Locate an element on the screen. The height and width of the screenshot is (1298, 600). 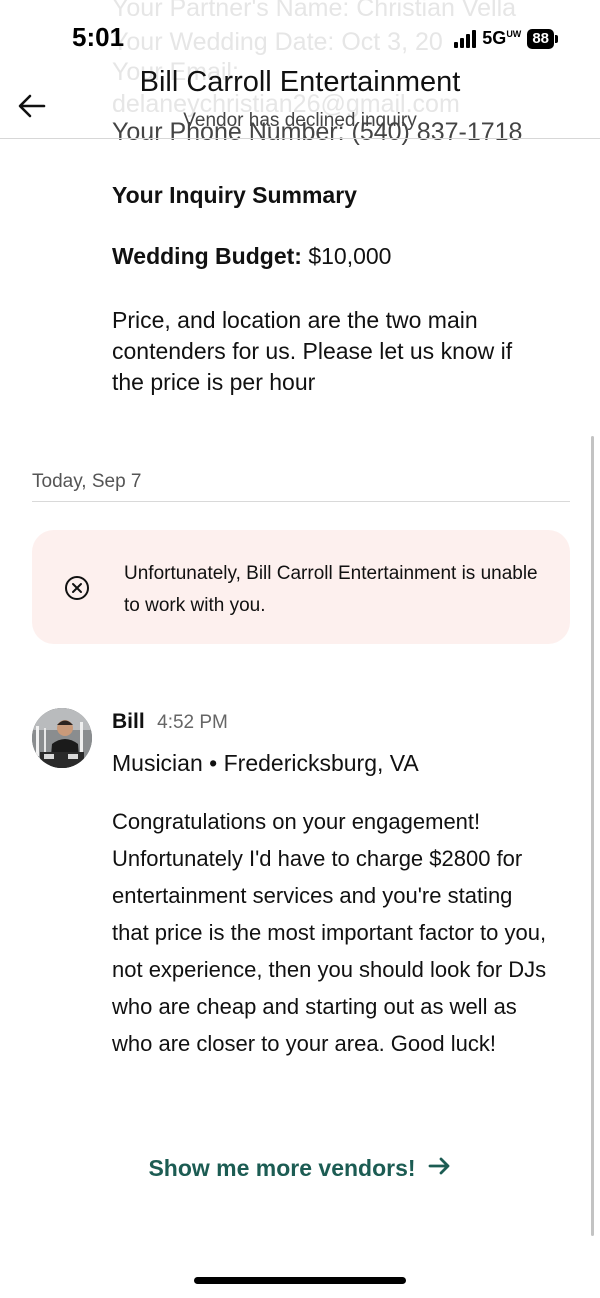
page-title: Bill Carroll Entertainment is located at coordinates (300, 82).